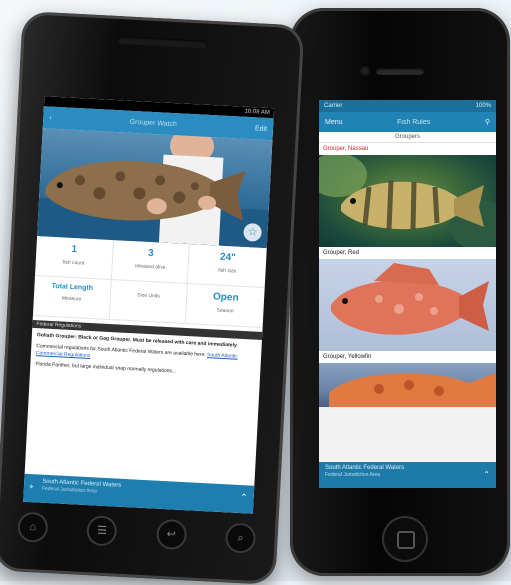 The width and height of the screenshot is (511, 585). I want to click on angler-with-grouper-illustration, so click(153, 188).